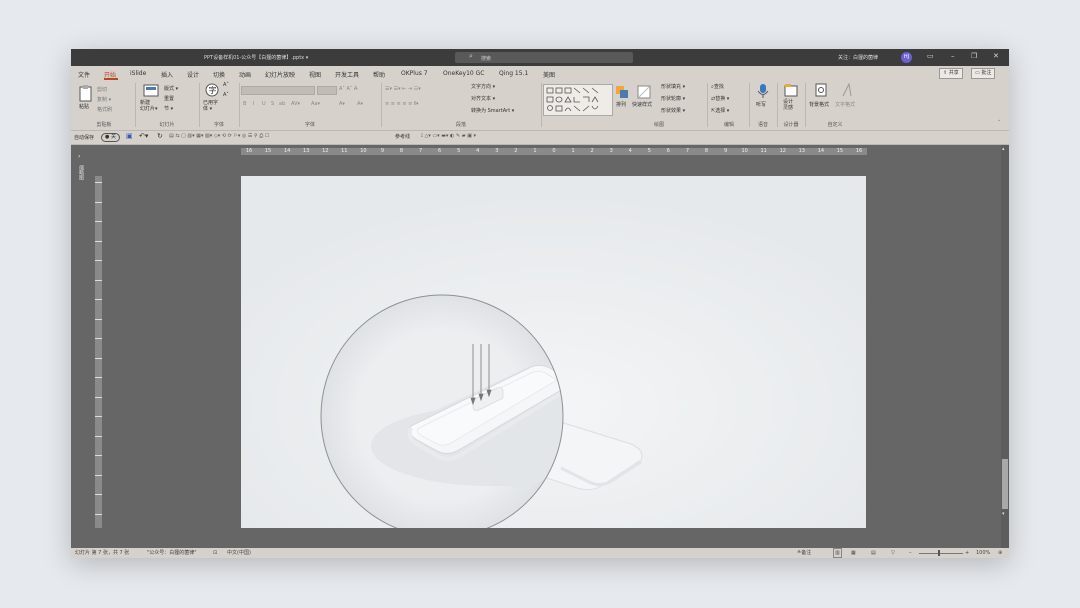  I want to click on expand-pane-icon: ›, so click(79, 156).